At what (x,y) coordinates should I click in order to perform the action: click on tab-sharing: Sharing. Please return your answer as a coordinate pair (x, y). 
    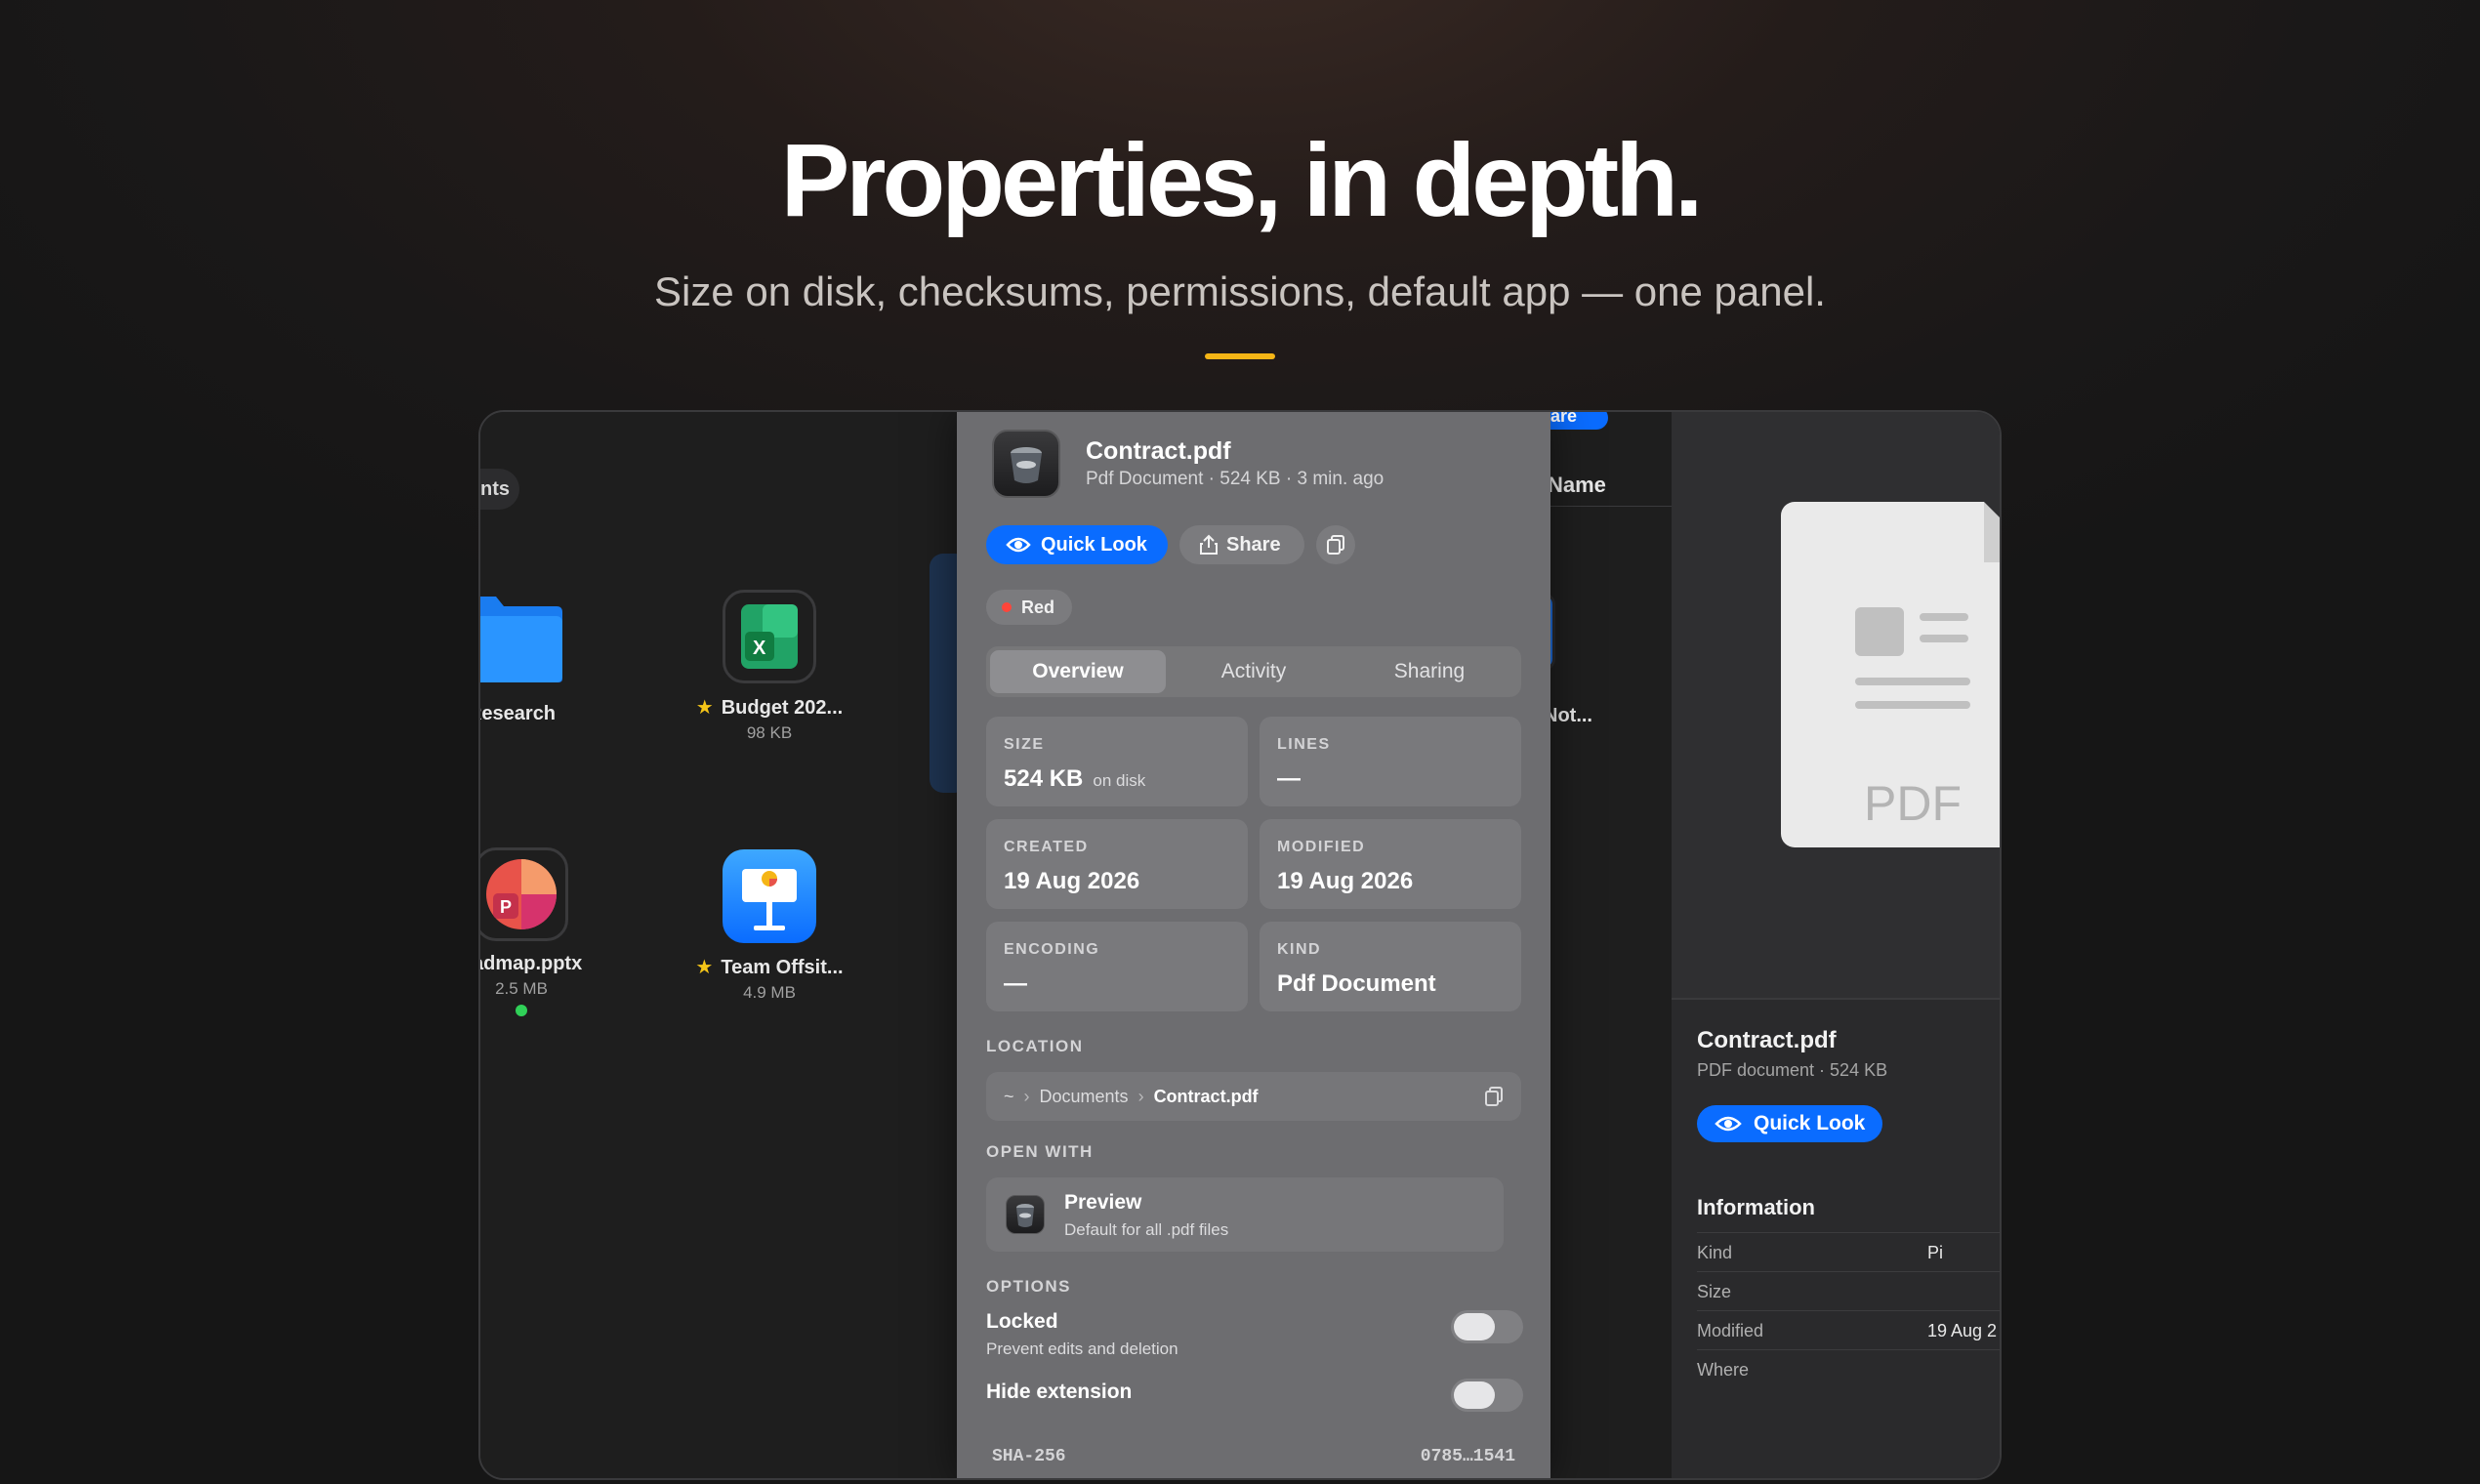
    Looking at the image, I should click on (1429, 672).